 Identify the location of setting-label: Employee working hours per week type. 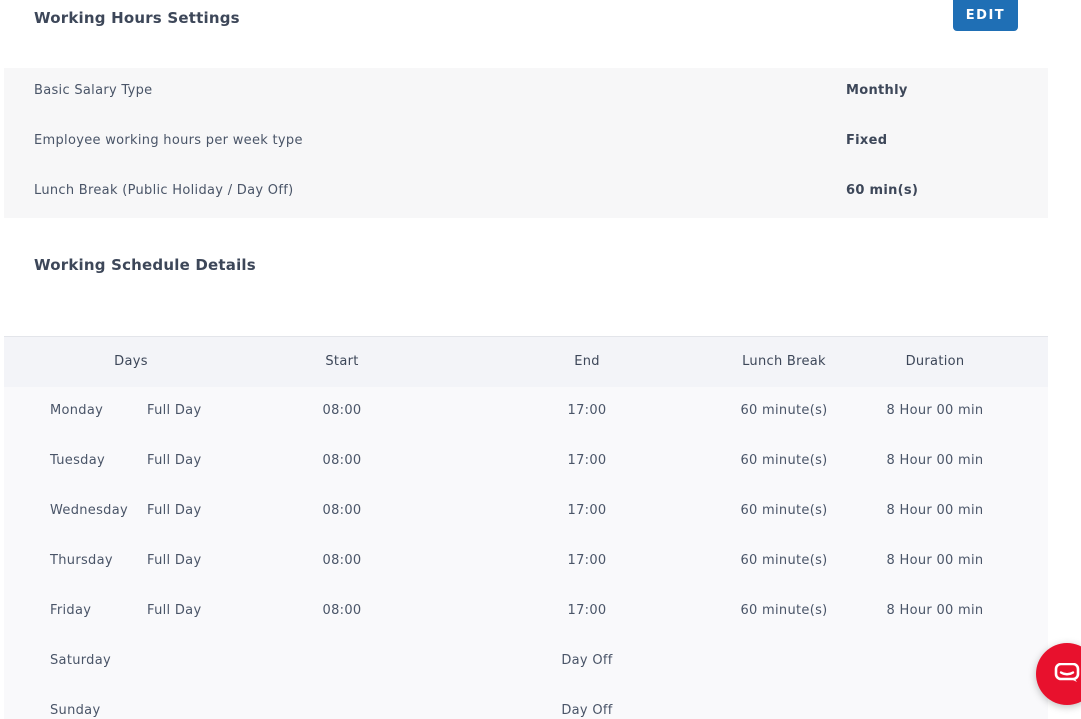
(168, 140).